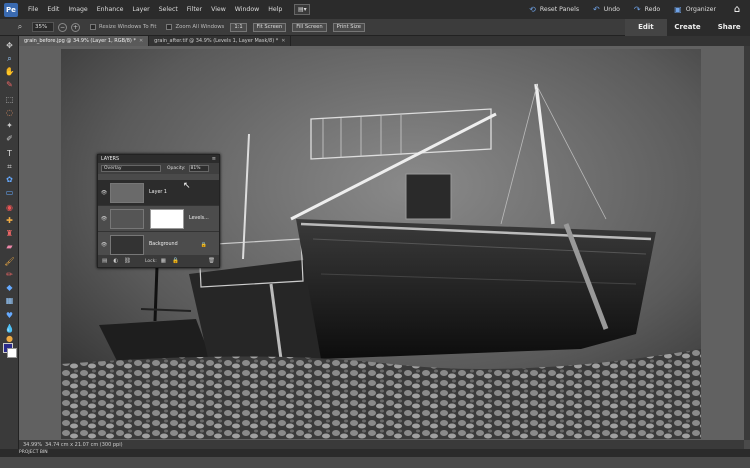  Describe the element at coordinates (62, 27) in the screenshot. I see `zoom-out-icon: −` at that location.